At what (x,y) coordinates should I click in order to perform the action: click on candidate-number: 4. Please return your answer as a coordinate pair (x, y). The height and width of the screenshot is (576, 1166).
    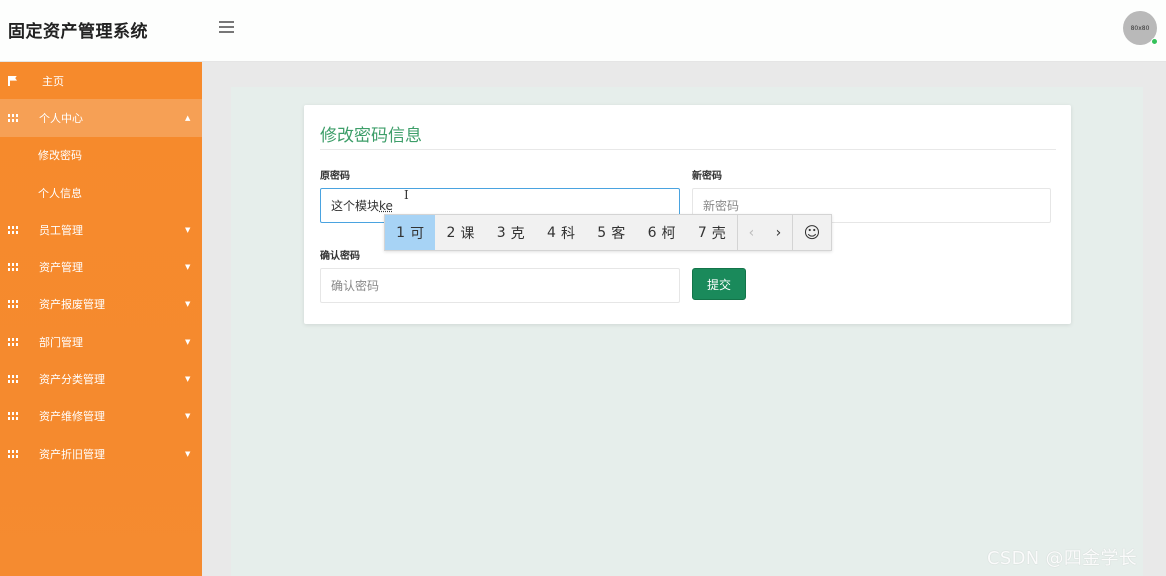
    Looking at the image, I should click on (551, 232).